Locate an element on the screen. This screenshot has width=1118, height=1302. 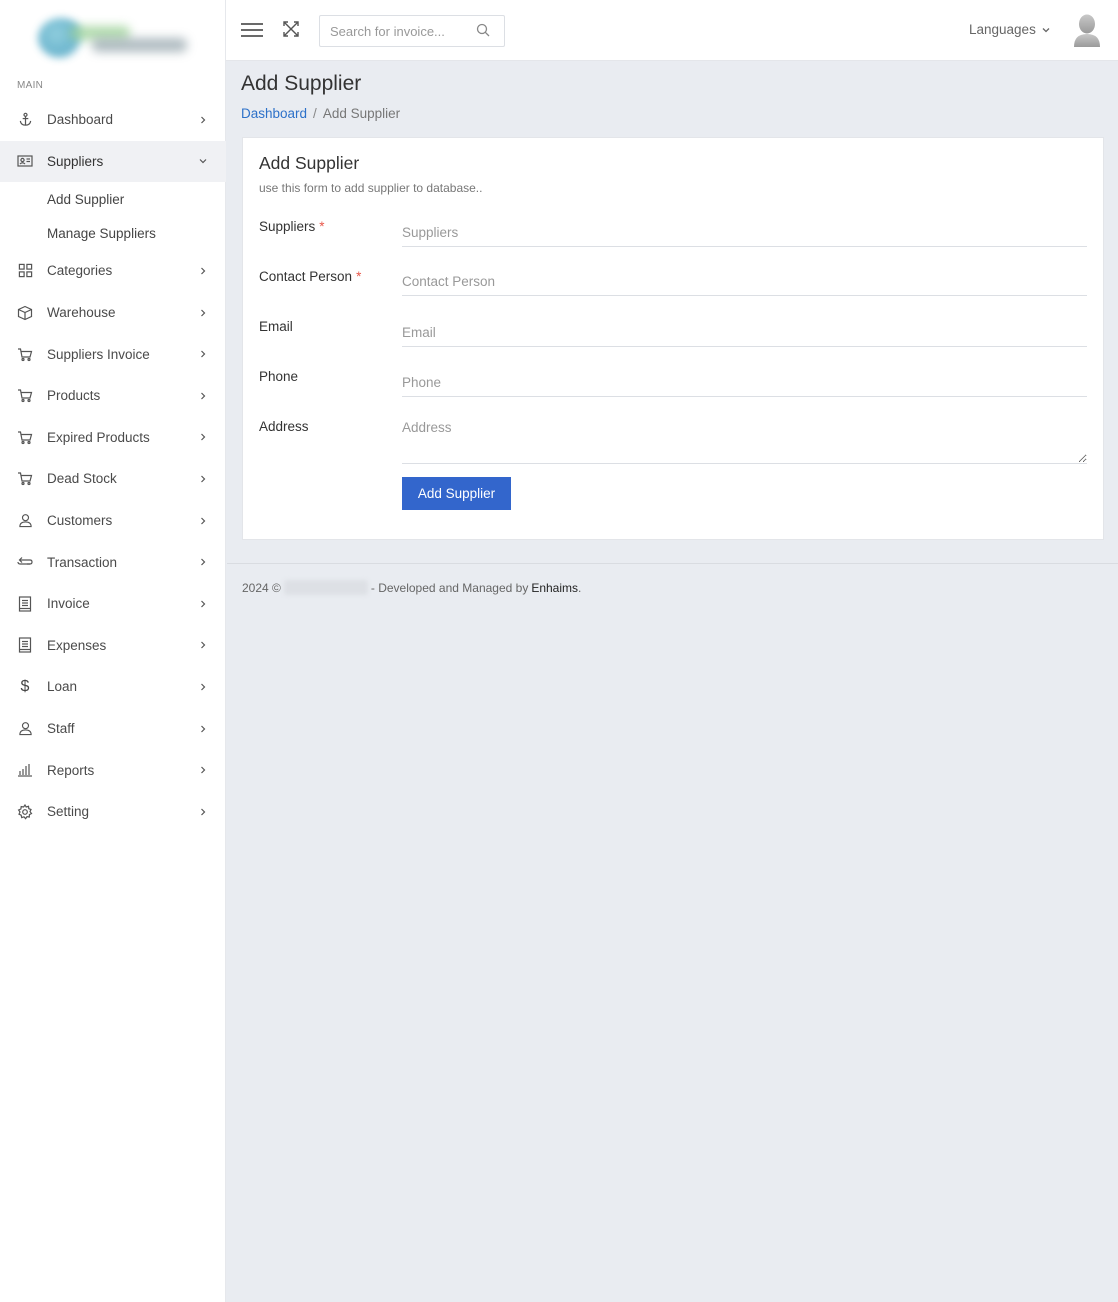
grid-icon is located at coordinates (25, 271).